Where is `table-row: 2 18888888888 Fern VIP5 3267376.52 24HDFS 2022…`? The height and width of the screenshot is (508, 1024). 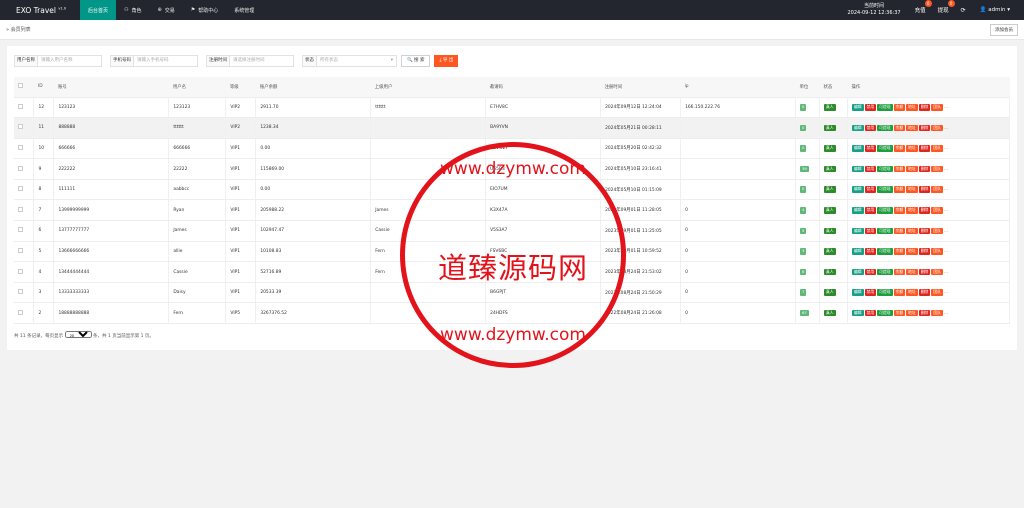
table-row: 2 18888888888 Fern VIP5 3267376.52 24HDFS 2022… is located at coordinates (512, 313).